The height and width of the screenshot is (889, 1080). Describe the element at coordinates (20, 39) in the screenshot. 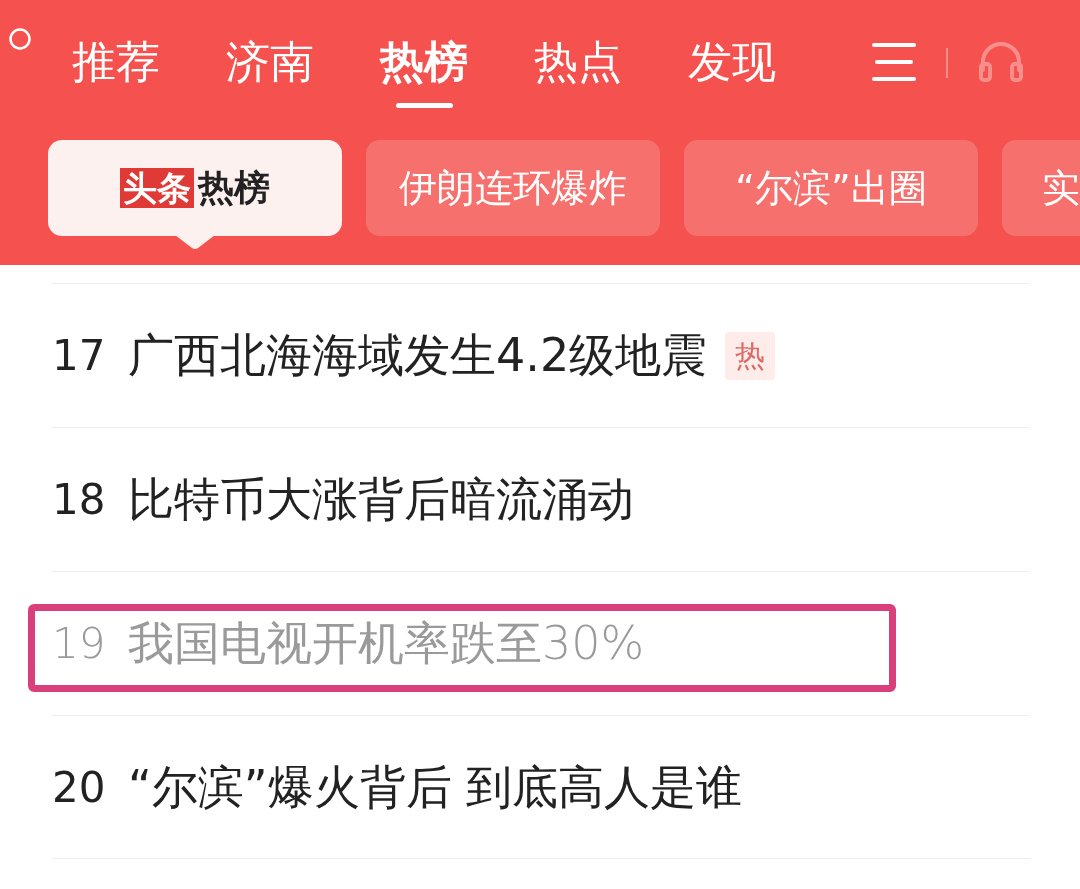

I see `ring-icon` at that location.